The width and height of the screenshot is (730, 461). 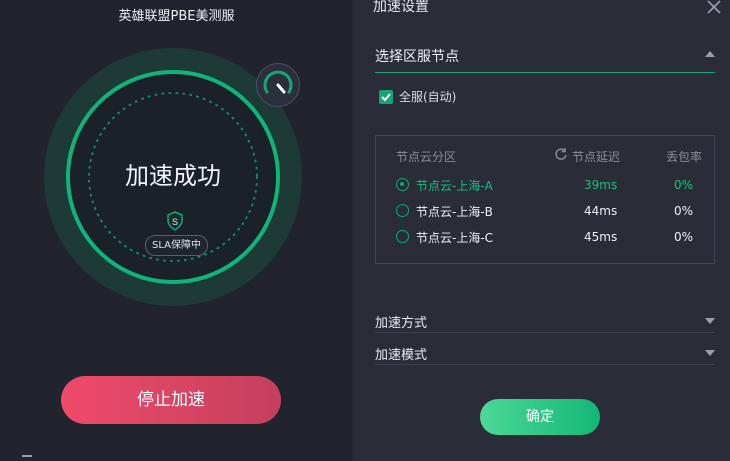 What do you see at coordinates (710, 54) in the screenshot?
I see `collapse-arrow-icon` at bounding box center [710, 54].